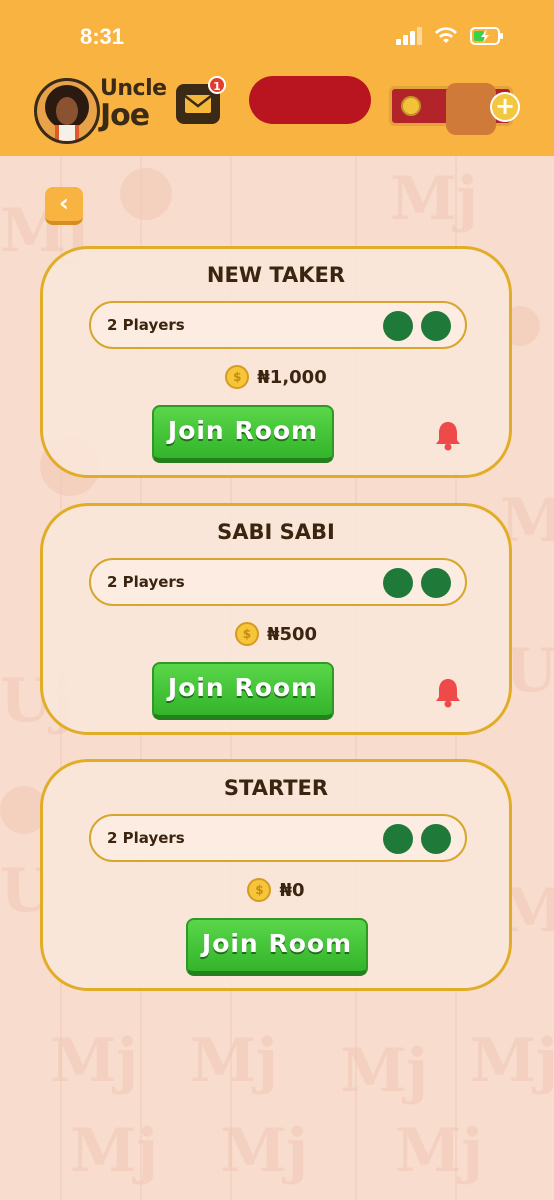 The image size is (554, 1200). Describe the element at coordinates (471, 109) in the screenshot. I see `redacted-coin-amount` at that location.